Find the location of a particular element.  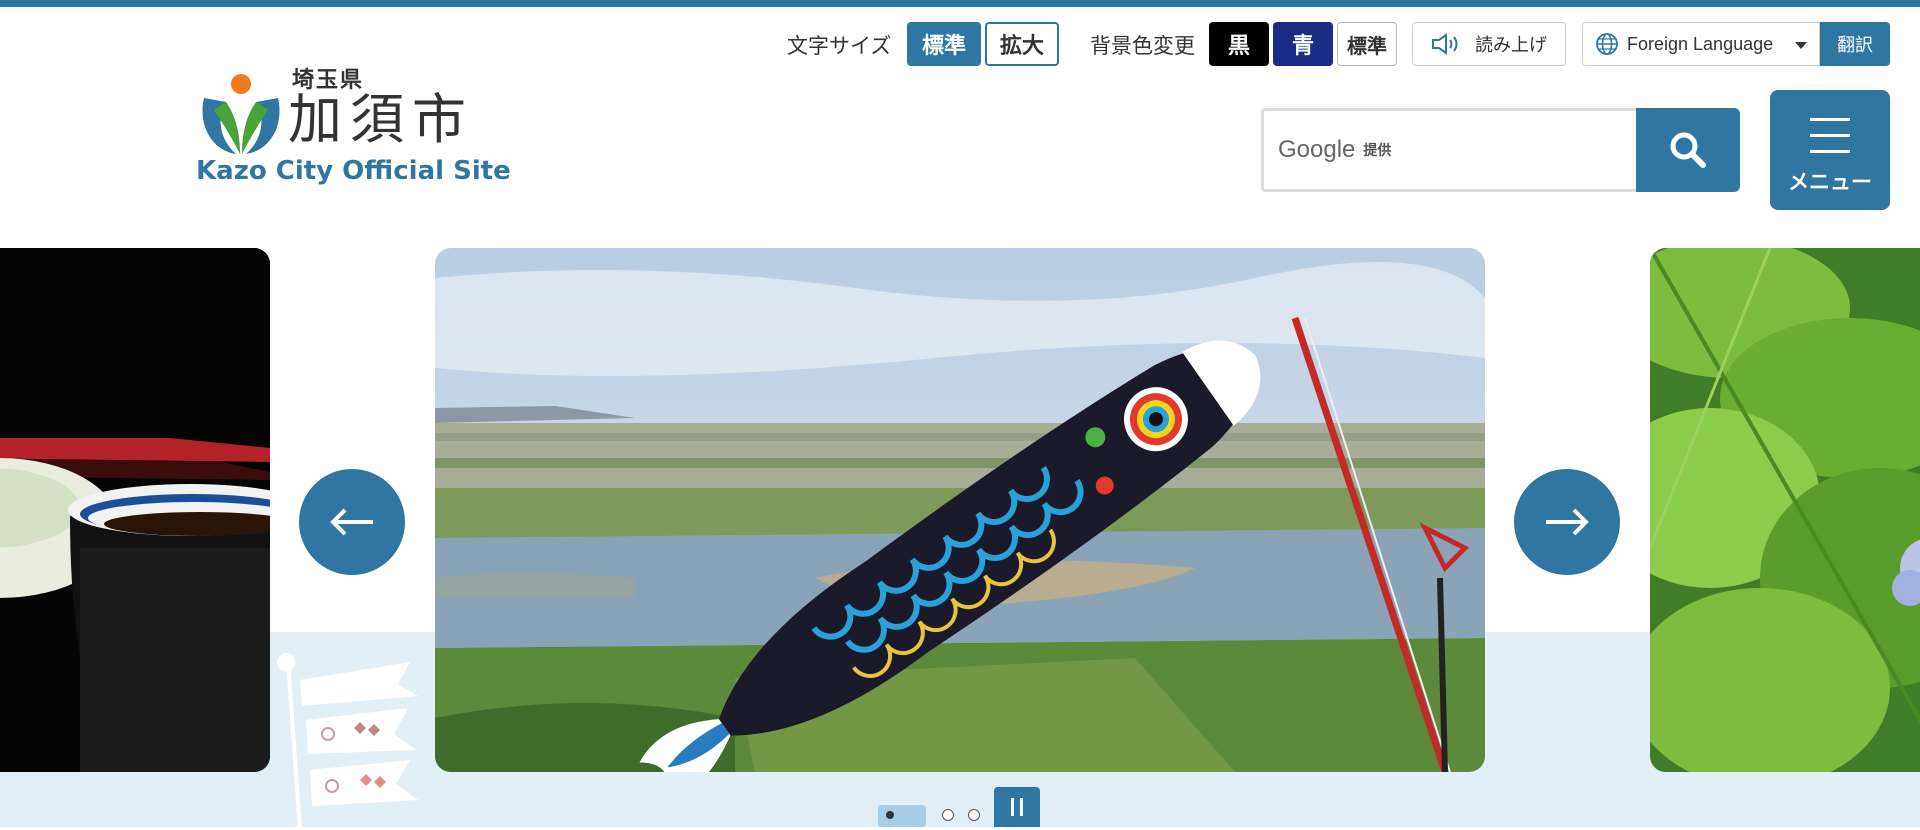

carousel-slide-next is located at coordinates (1785, 510).